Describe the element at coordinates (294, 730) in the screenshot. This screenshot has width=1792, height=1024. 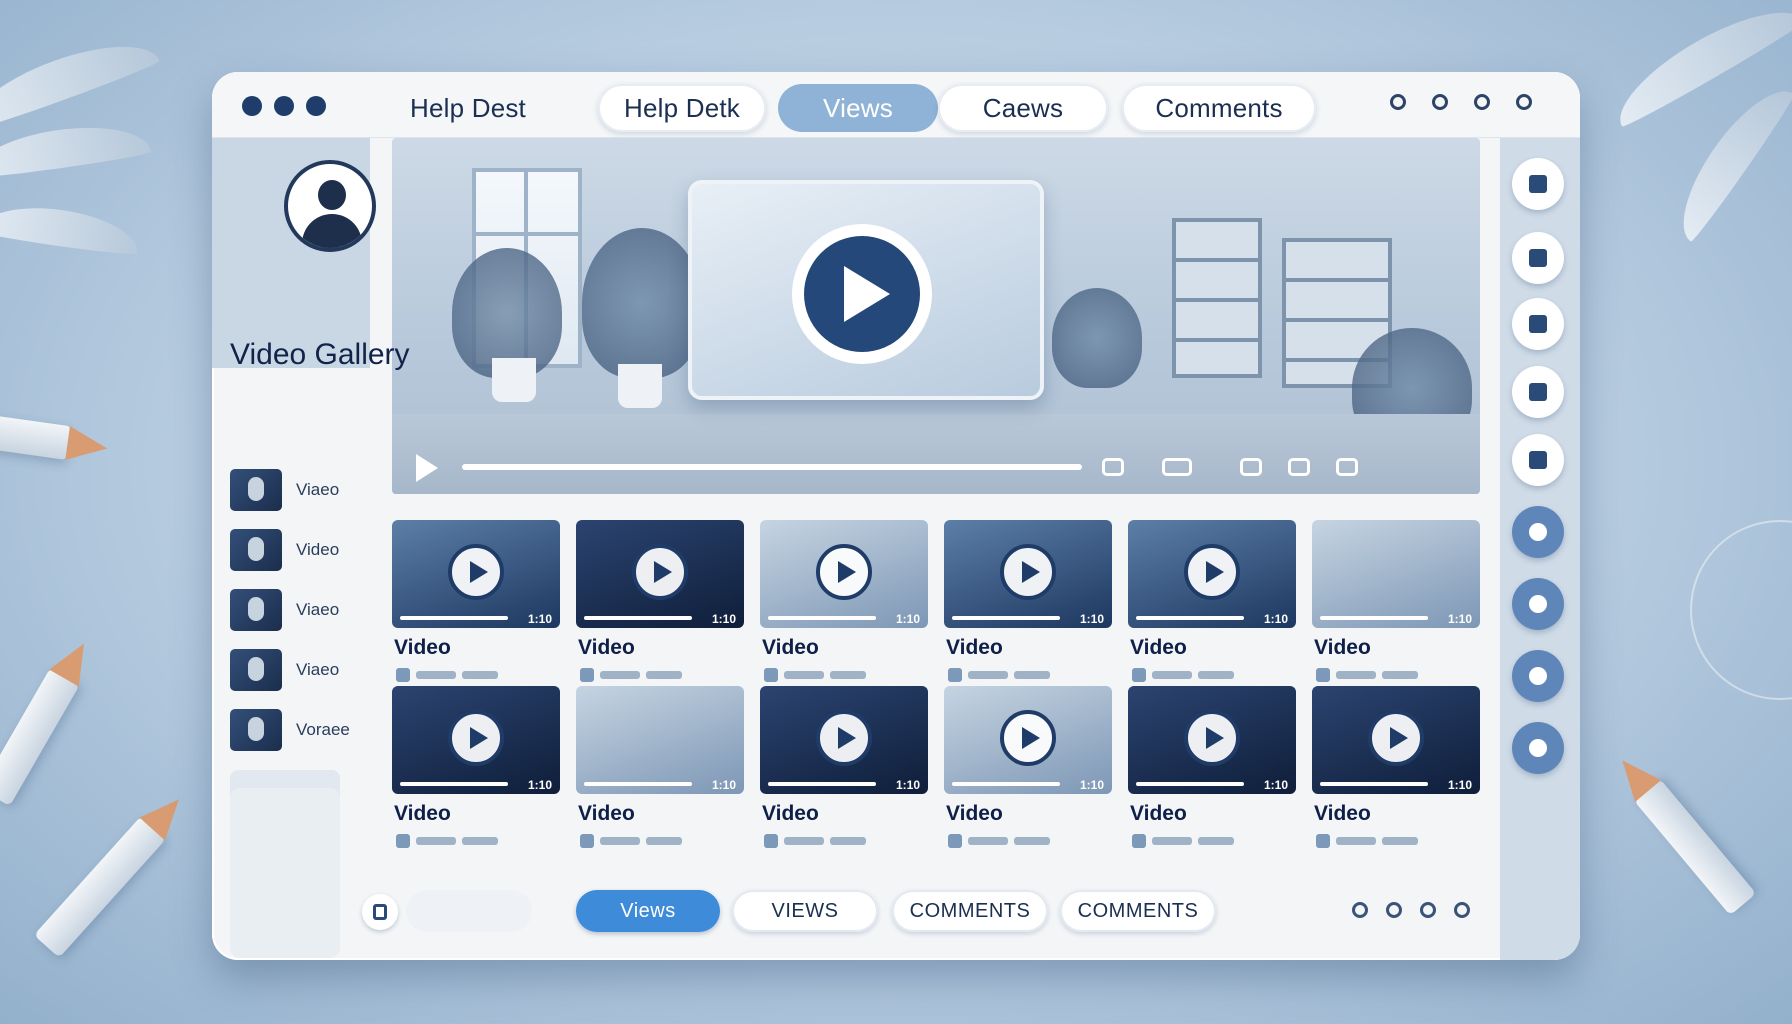
I see `list-item: Voraee` at that location.